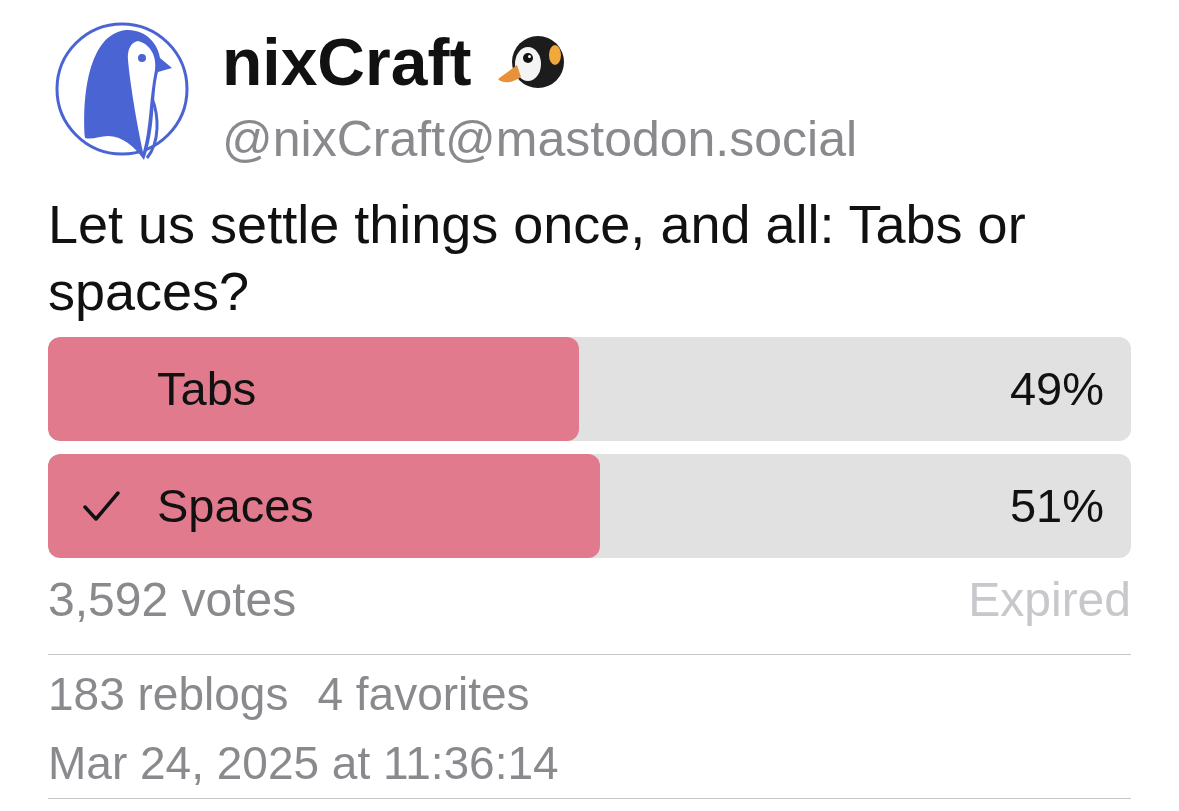 This screenshot has width=1179, height=811. What do you see at coordinates (1056, 506) in the screenshot?
I see `poll-option-percent: 51%` at bounding box center [1056, 506].